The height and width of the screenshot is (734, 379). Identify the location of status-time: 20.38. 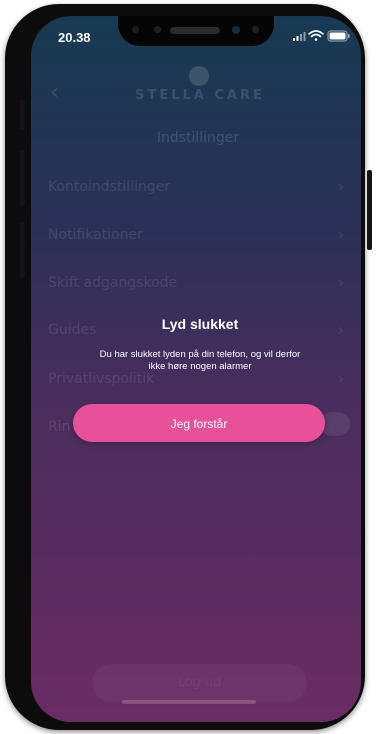
(74, 37).